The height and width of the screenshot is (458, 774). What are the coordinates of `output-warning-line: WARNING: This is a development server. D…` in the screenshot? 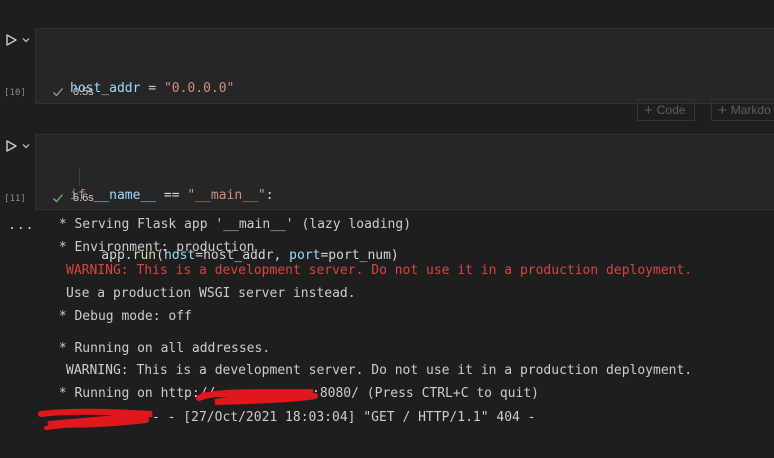 It's located at (379, 270).